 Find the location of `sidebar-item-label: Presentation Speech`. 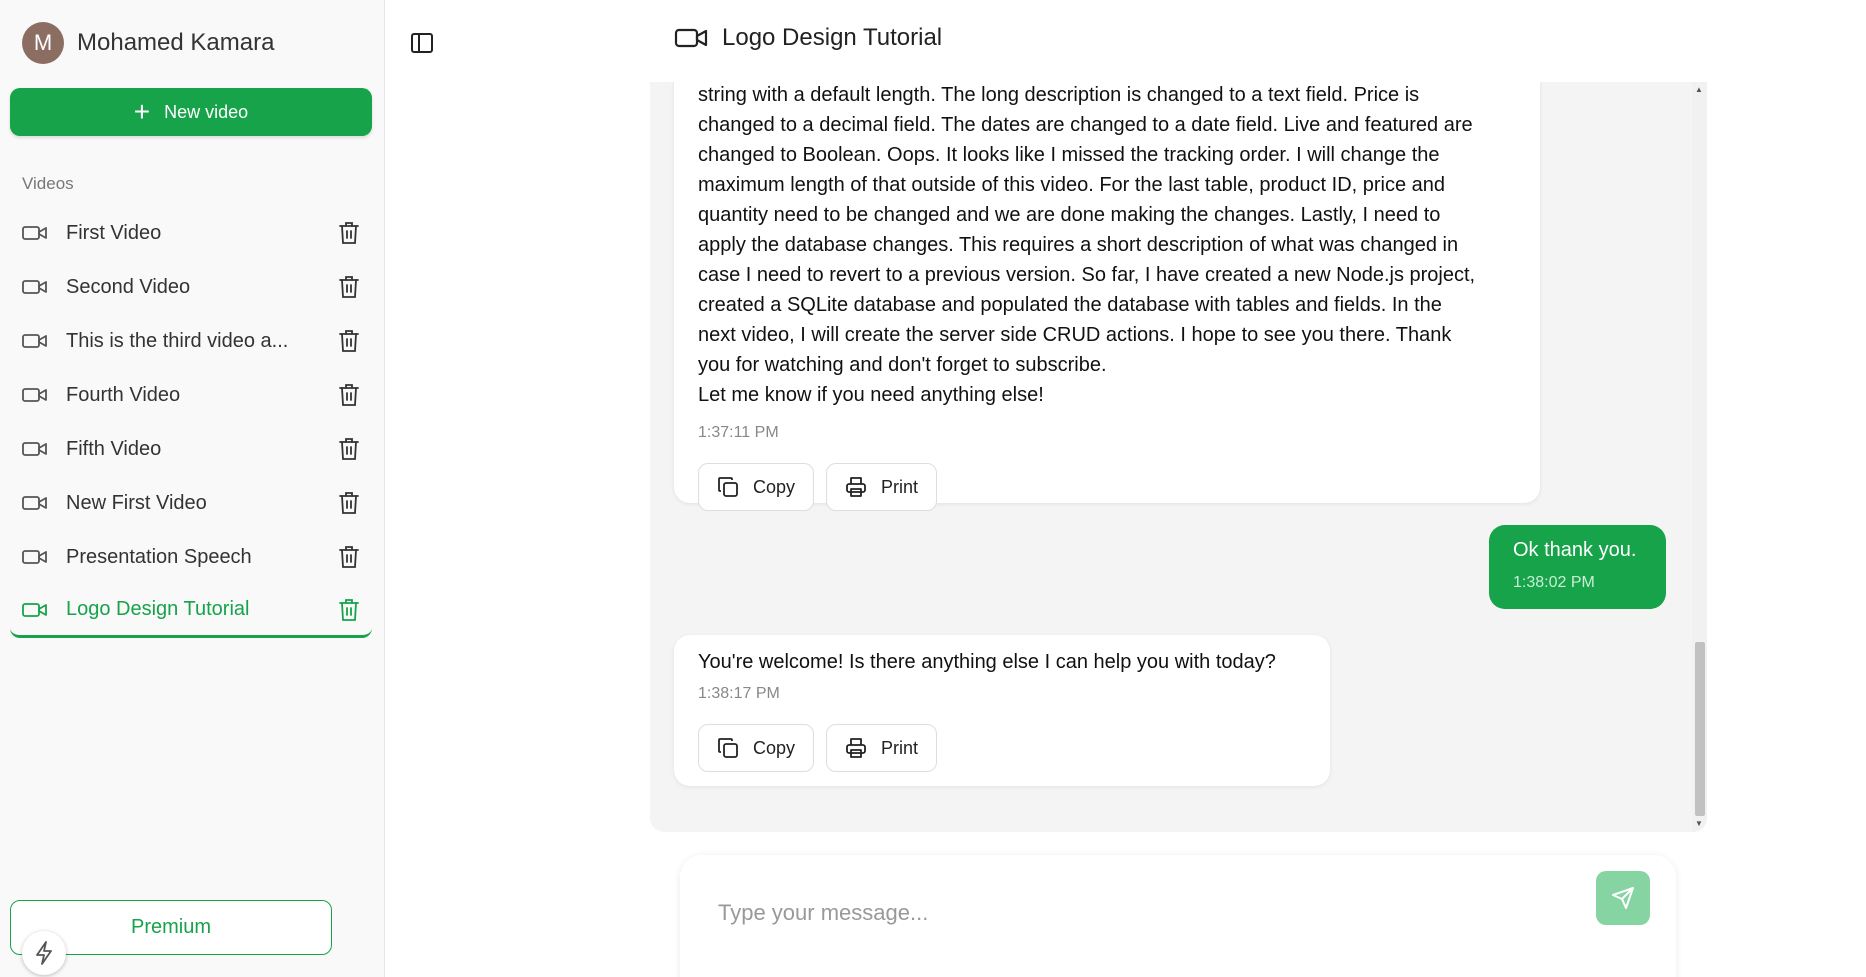

sidebar-item-label: Presentation Speech is located at coordinates (159, 556).